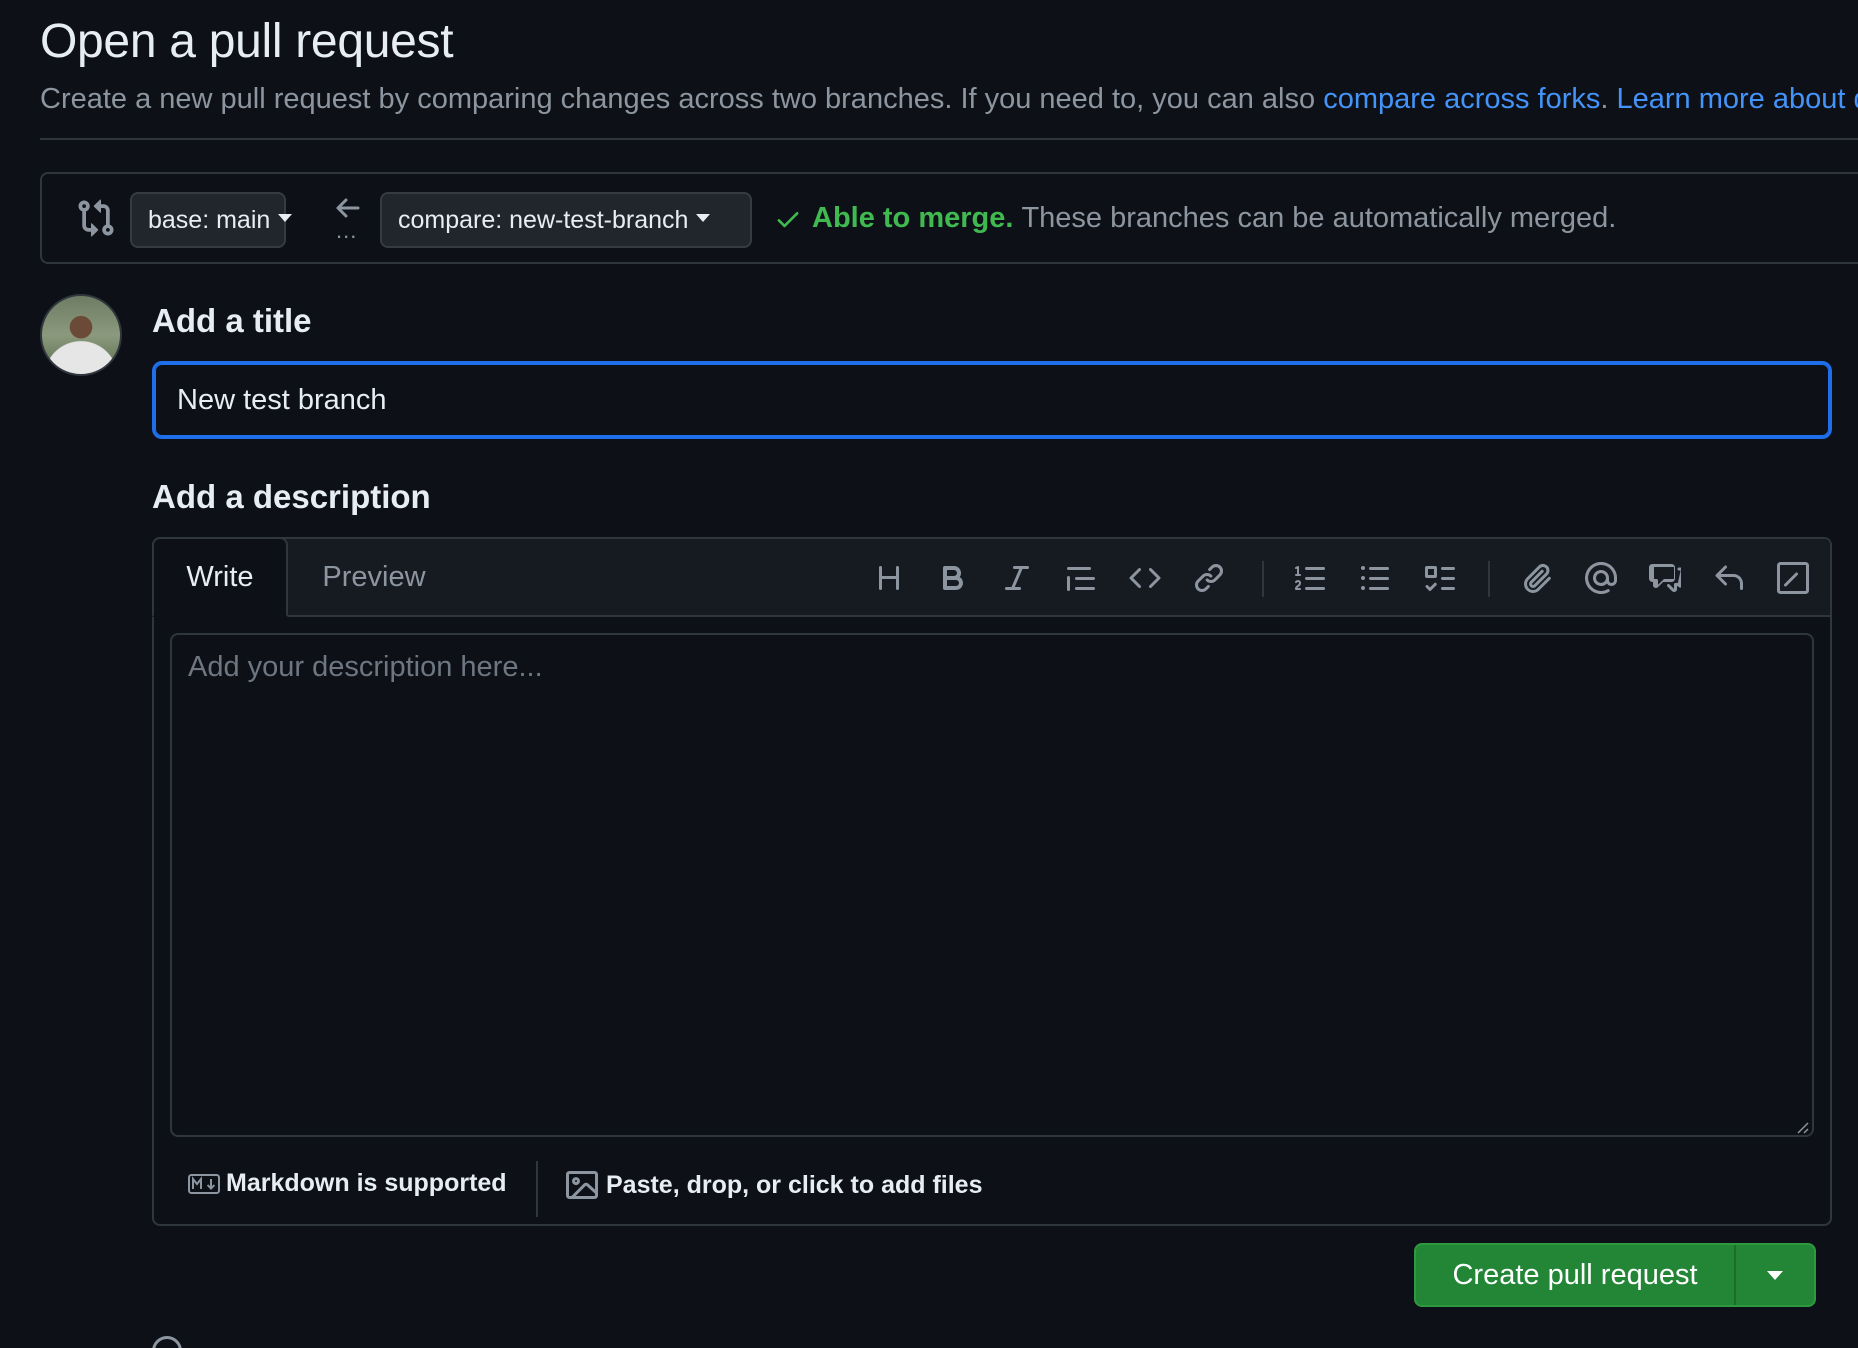 This screenshot has height=1348, width=1858. Describe the element at coordinates (992, 400) in the screenshot. I see `title-input` at that location.